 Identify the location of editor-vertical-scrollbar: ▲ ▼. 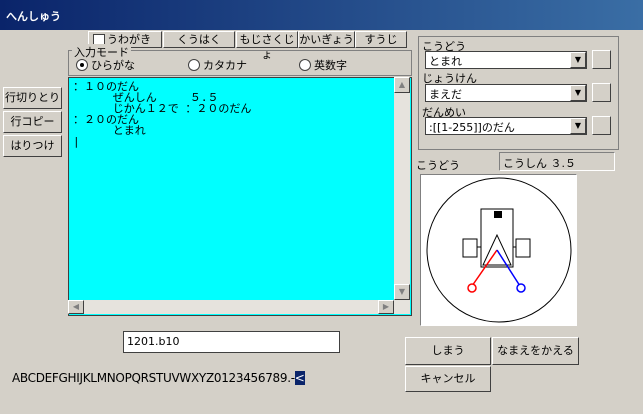
(402, 188).